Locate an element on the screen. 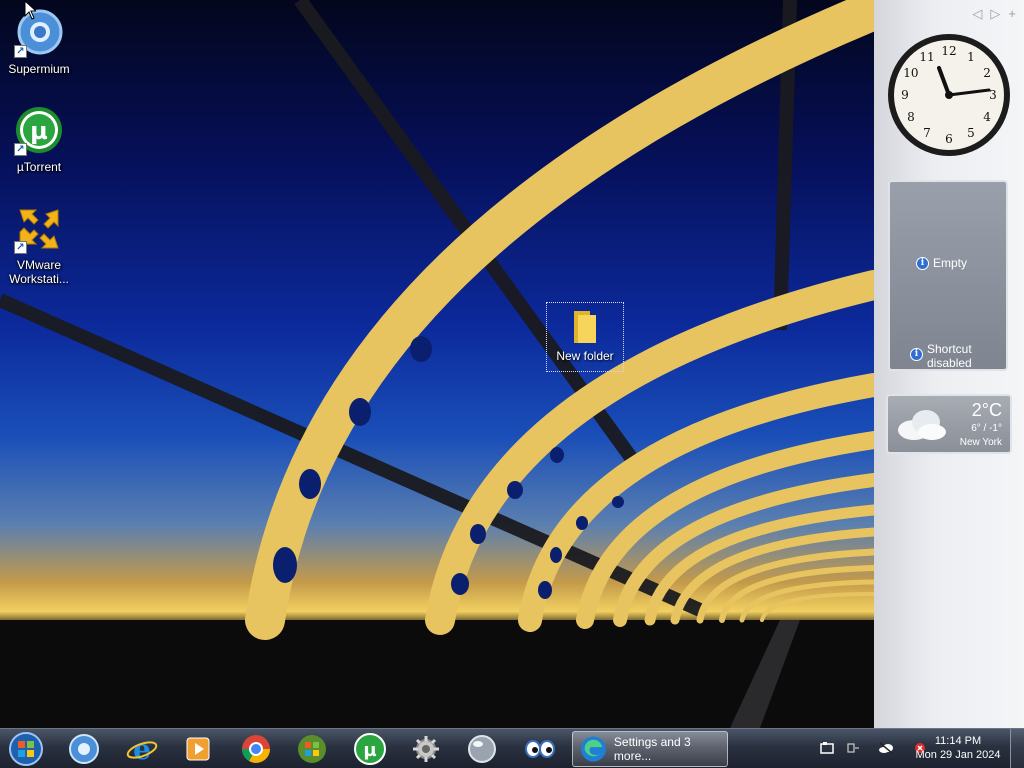 This screenshot has width=1024, height=768. clock-numeral: 5 is located at coordinates (971, 133).